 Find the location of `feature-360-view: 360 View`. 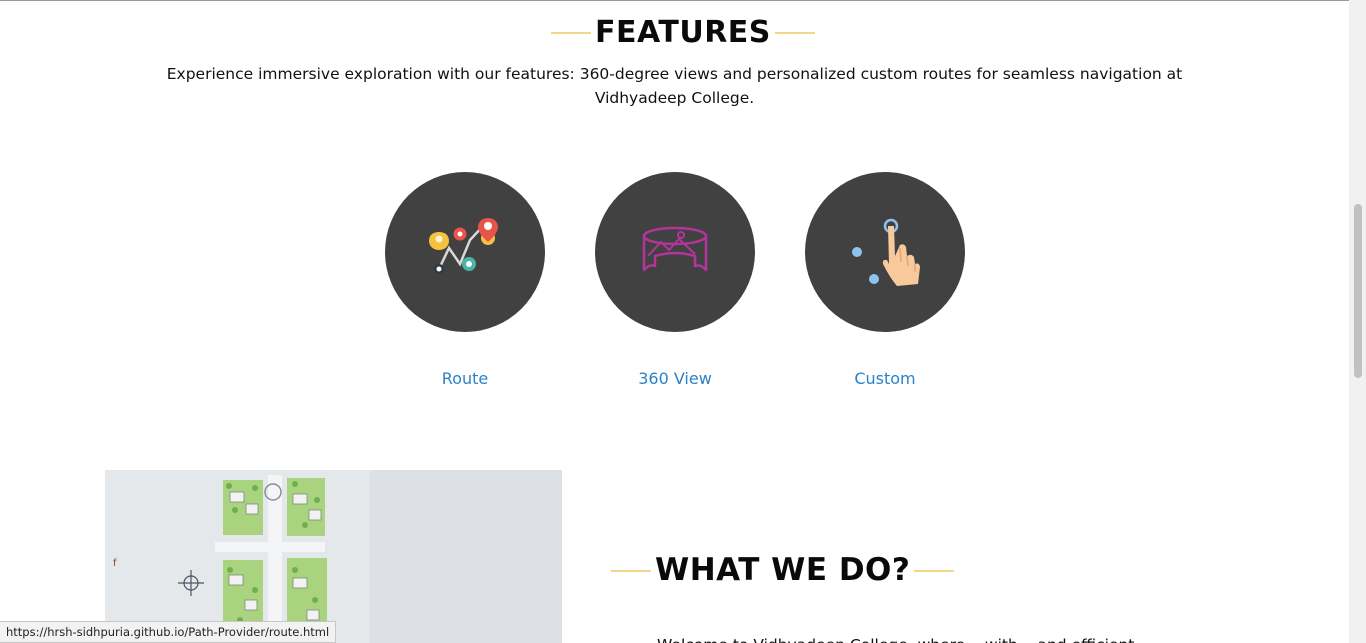

feature-360-view: 360 View is located at coordinates (675, 280).